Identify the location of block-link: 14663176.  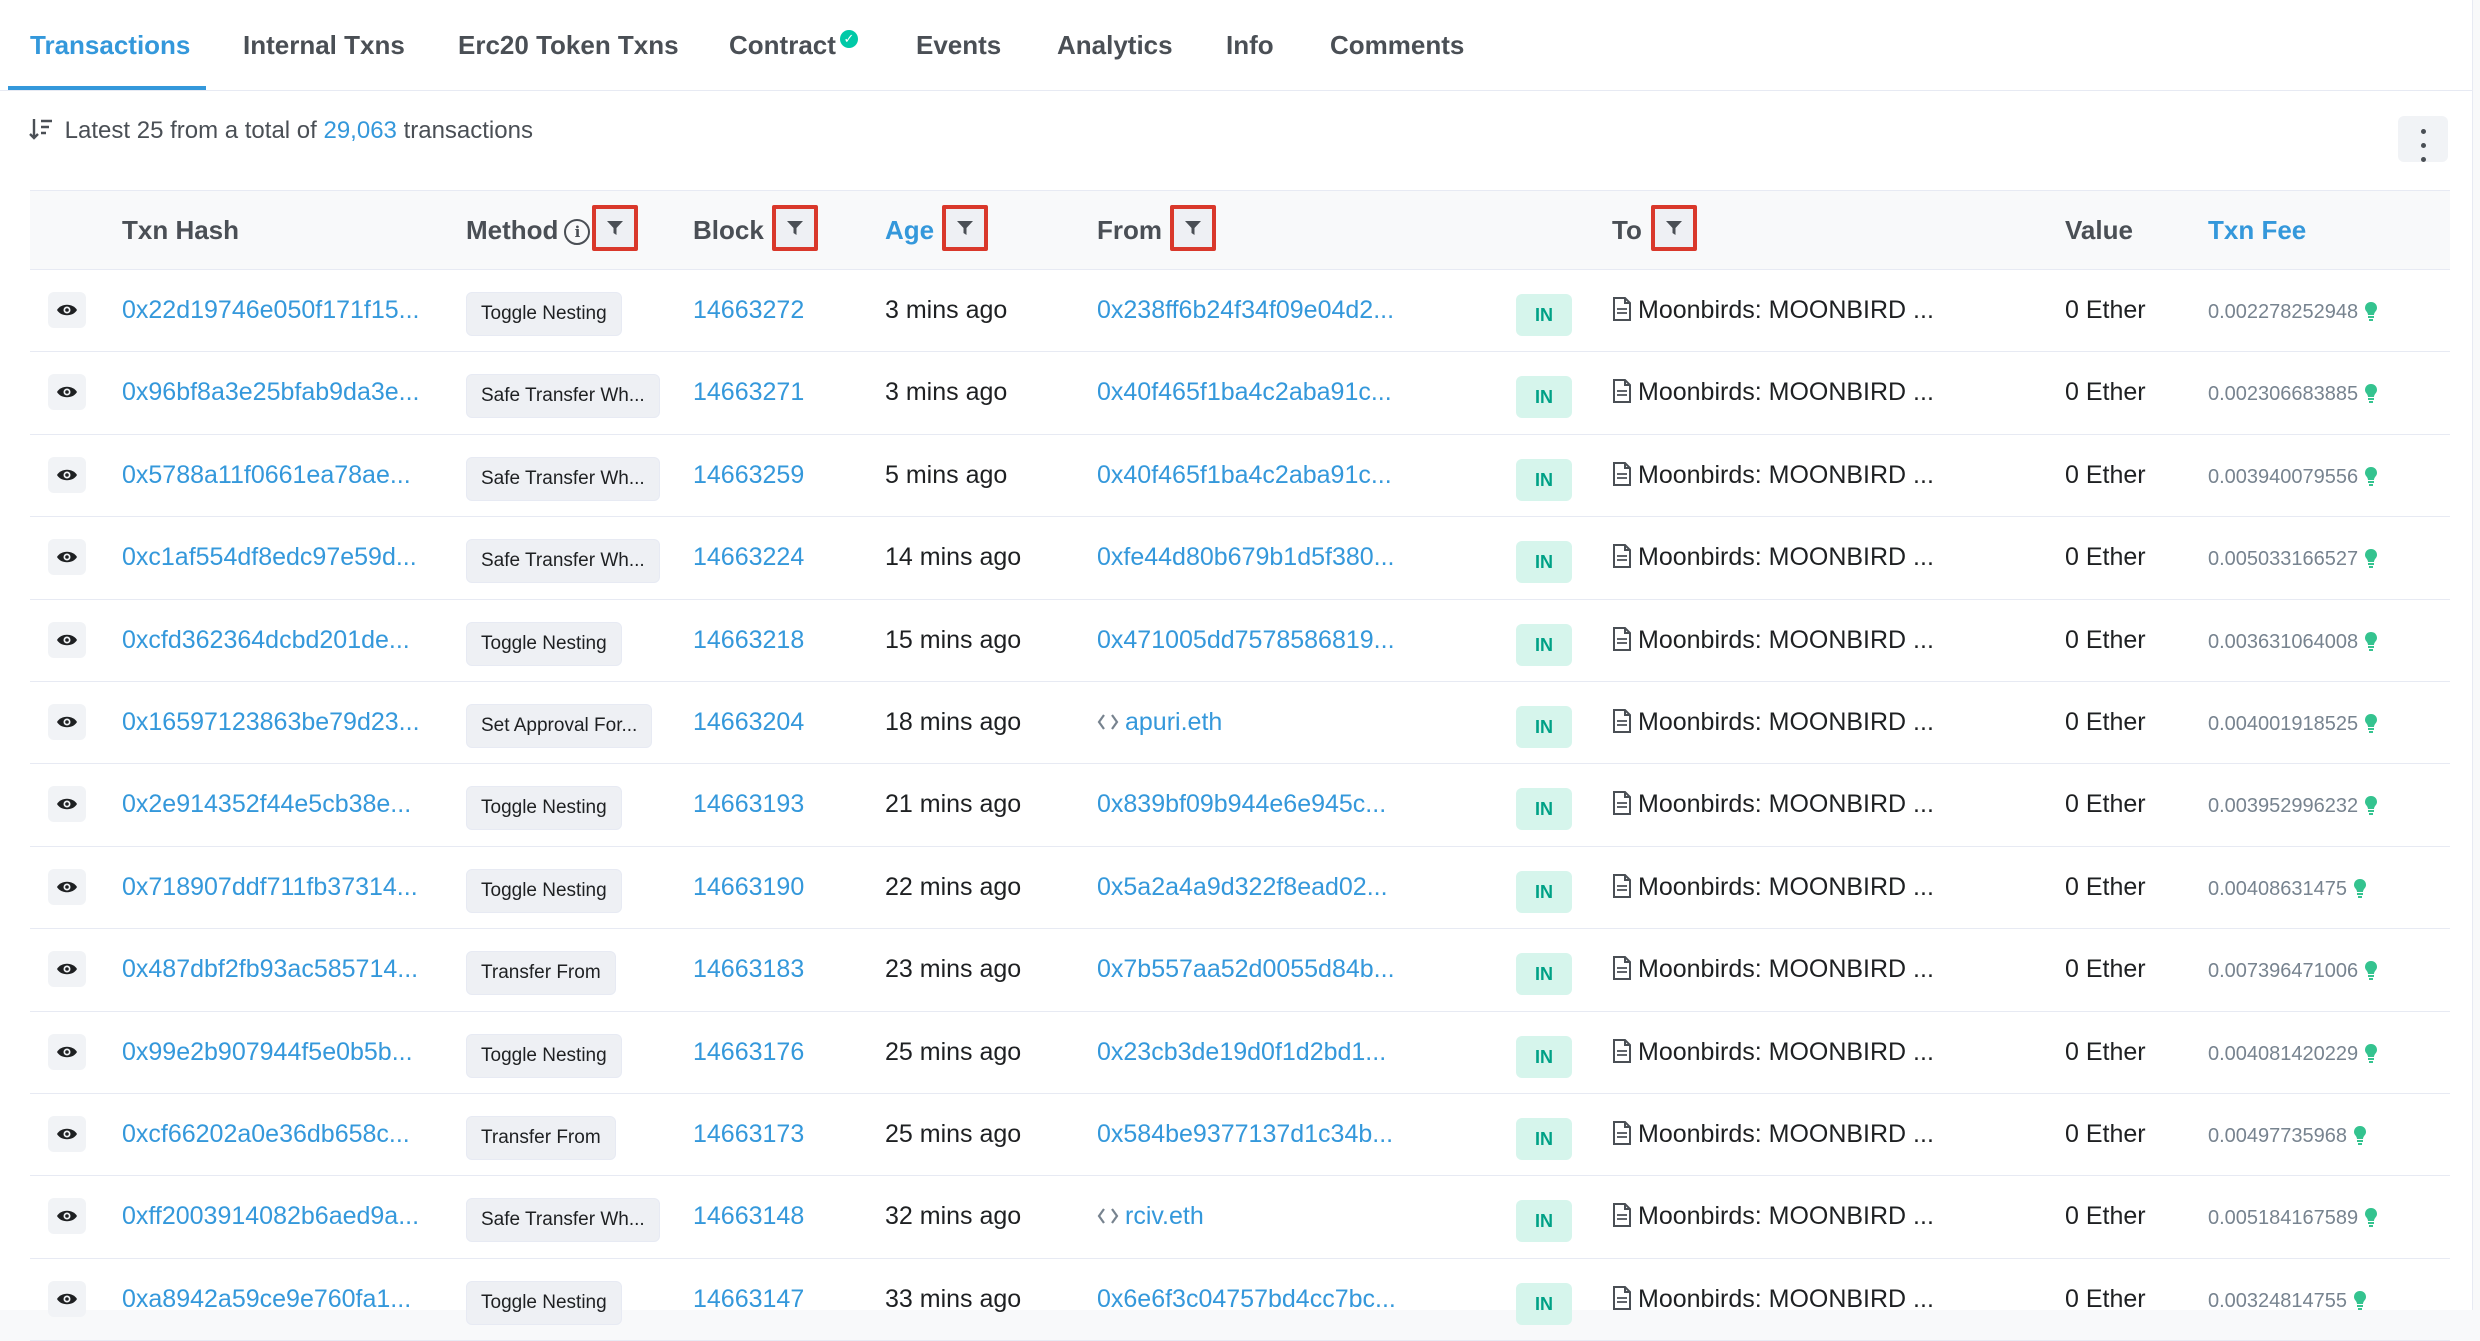
(773, 1052).